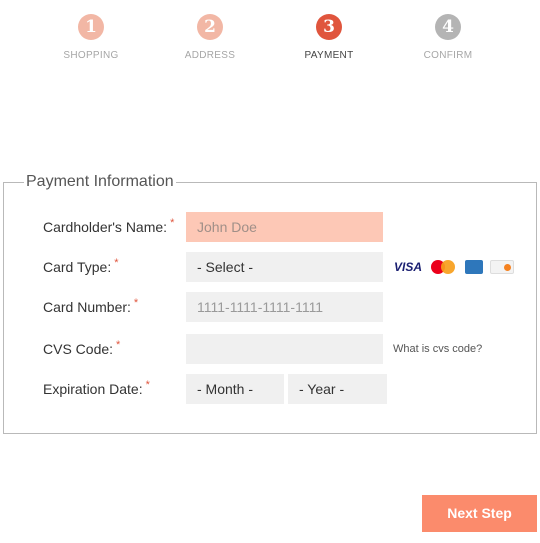 The height and width of the screenshot is (543, 540). Describe the element at coordinates (96, 388) in the screenshot. I see `expiration-label: Expiration Date: *` at that location.